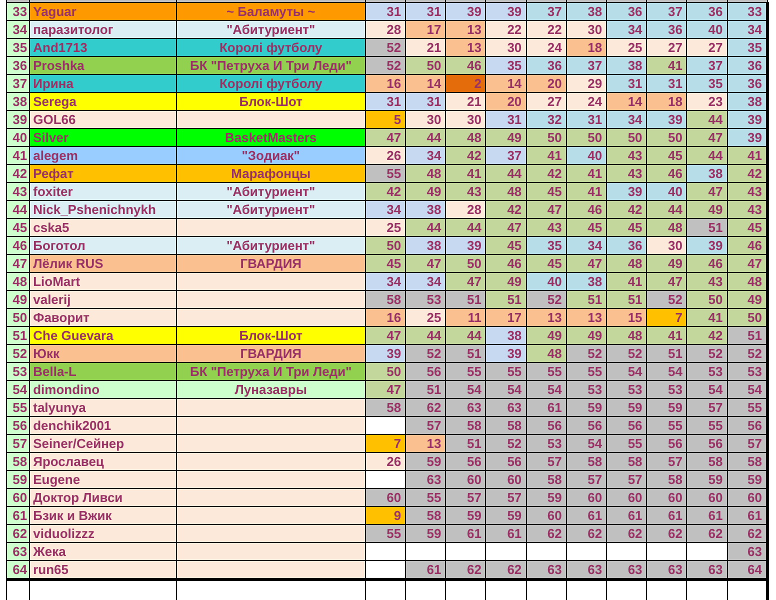 The image size is (776, 600). What do you see at coordinates (271, 29) in the screenshot?
I see `team-name: "Абитуриент"` at bounding box center [271, 29].